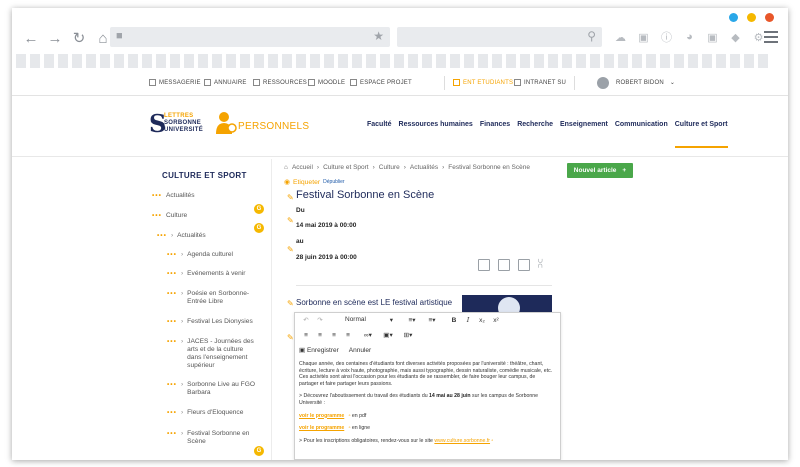 The width and height of the screenshot is (800, 467). Describe the element at coordinates (495, 134) in the screenshot. I see `mainnav-finances: Finances` at that location.